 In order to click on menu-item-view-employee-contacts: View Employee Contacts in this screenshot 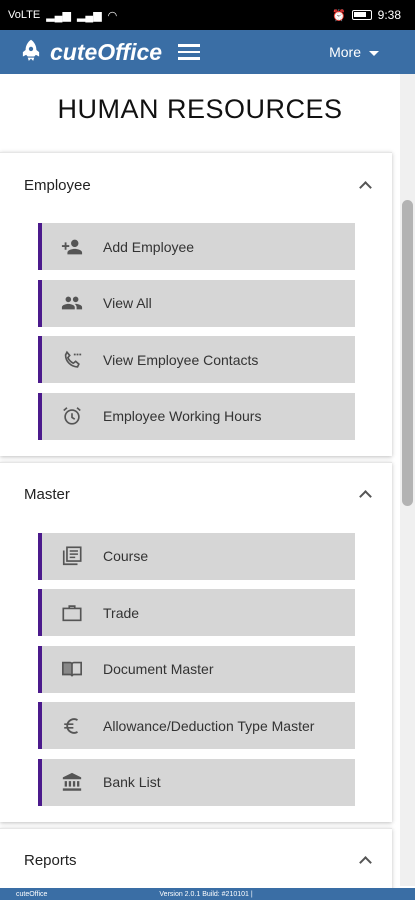, I will do `click(196, 359)`.